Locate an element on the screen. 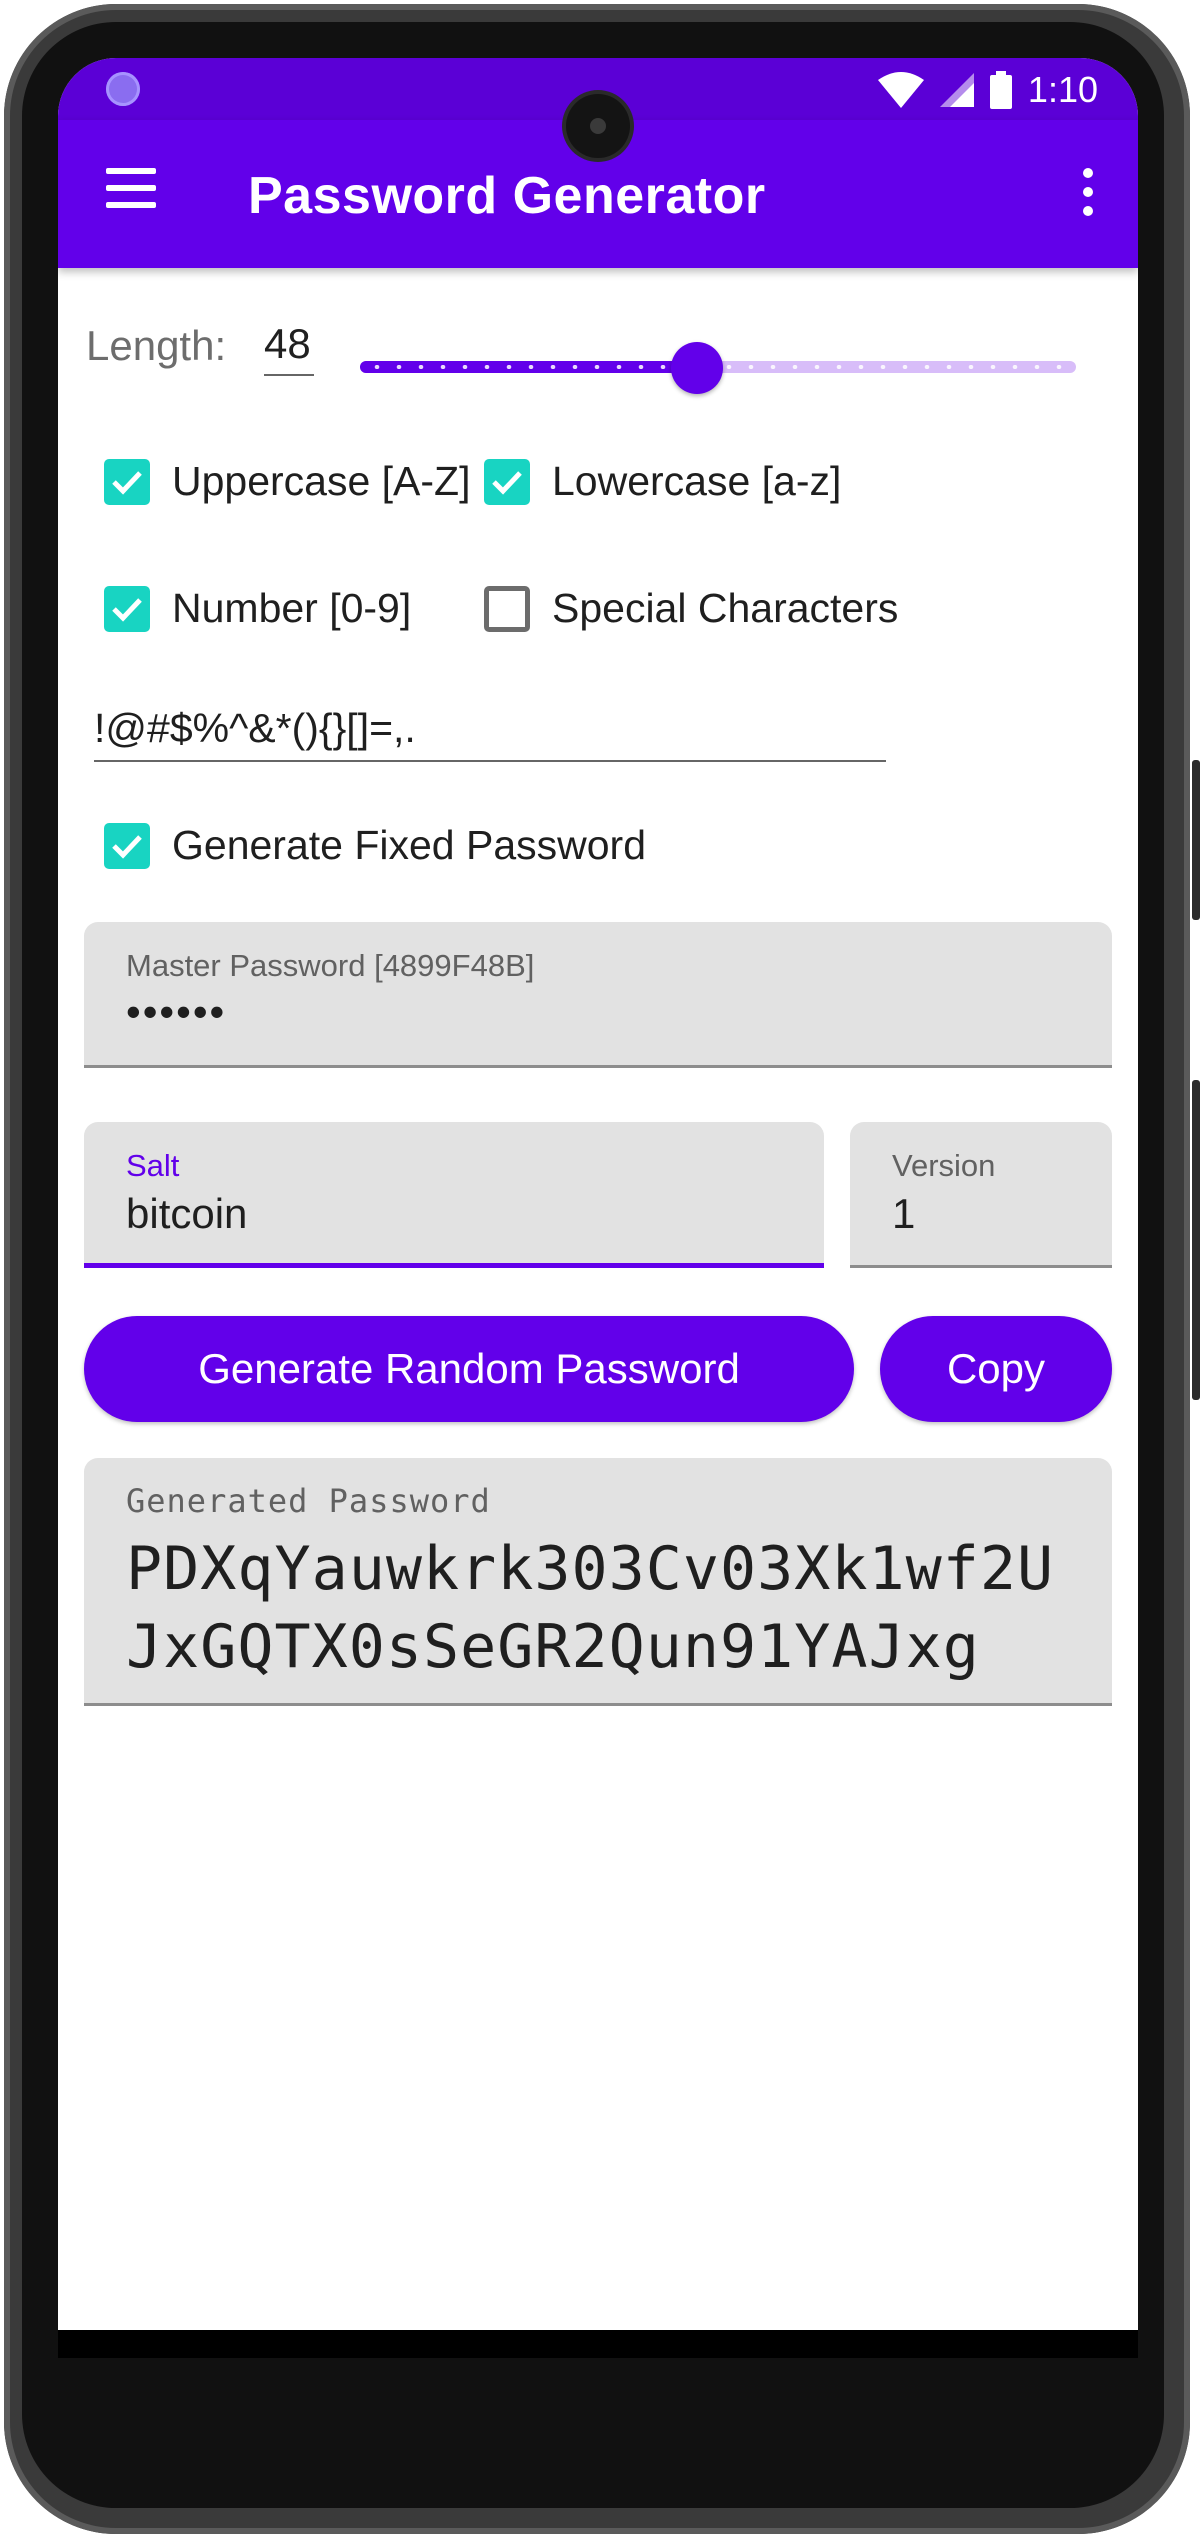 The image size is (1200, 2541). wifi-icon is located at coordinates (900, 90).